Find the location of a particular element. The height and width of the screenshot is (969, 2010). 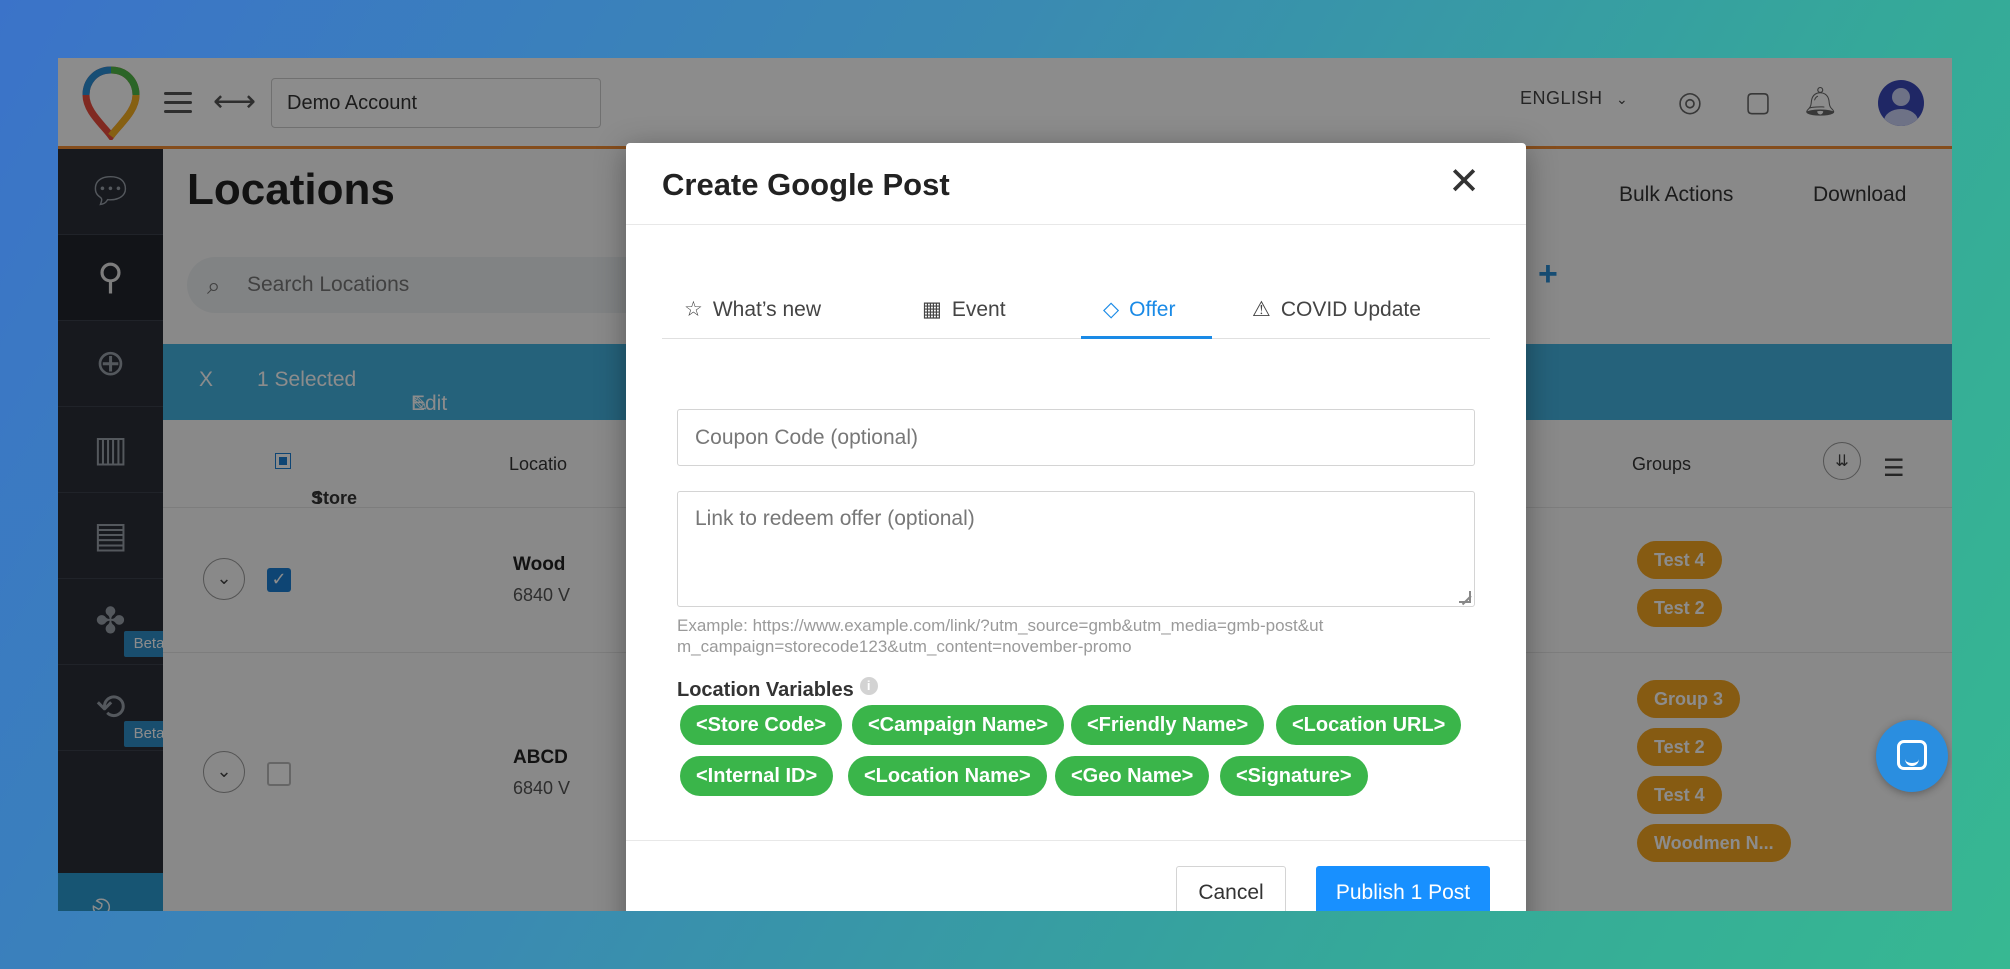

info-icon: i is located at coordinates (868, 686).